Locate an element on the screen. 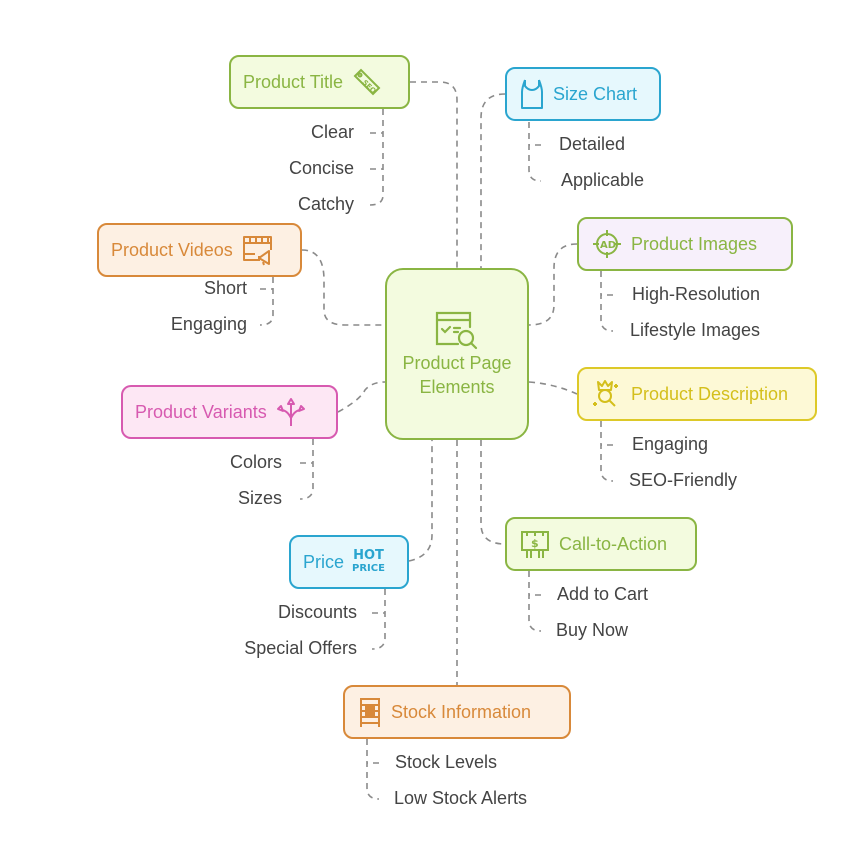 This screenshot has height=860, width=842. connector-product-description is located at coordinates (553, 388).